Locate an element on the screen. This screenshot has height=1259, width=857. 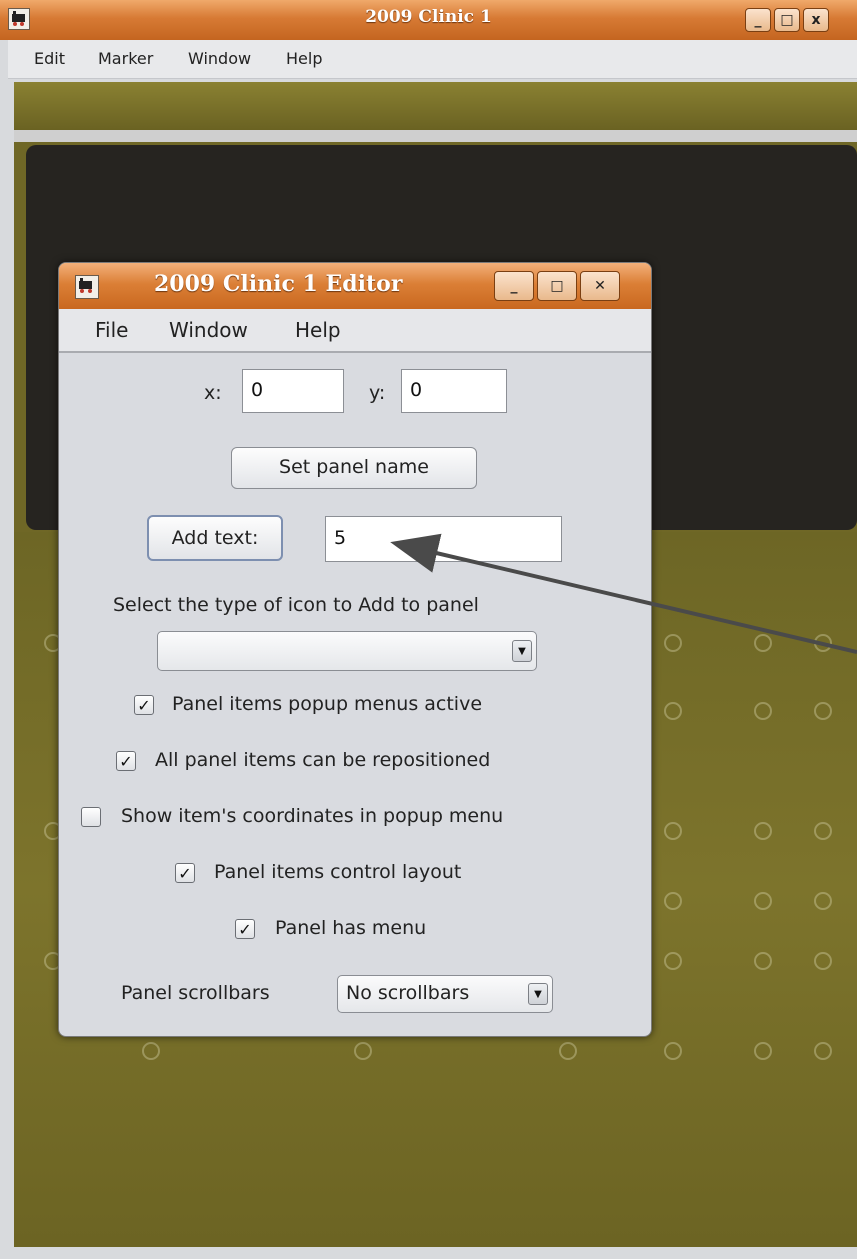
reposition-checkbox: ✓ is located at coordinates (126, 761).